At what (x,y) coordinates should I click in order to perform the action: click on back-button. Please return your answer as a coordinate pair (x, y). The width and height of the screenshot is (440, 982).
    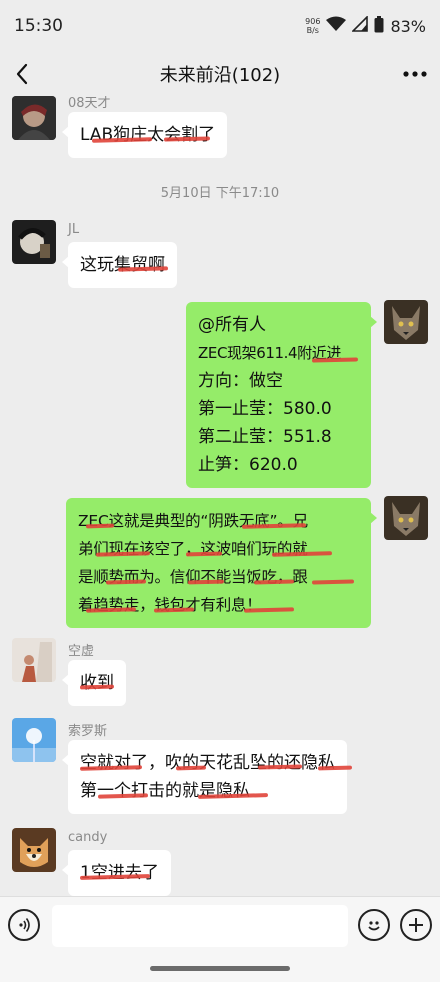
    Looking at the image, I should click on (22, 74).